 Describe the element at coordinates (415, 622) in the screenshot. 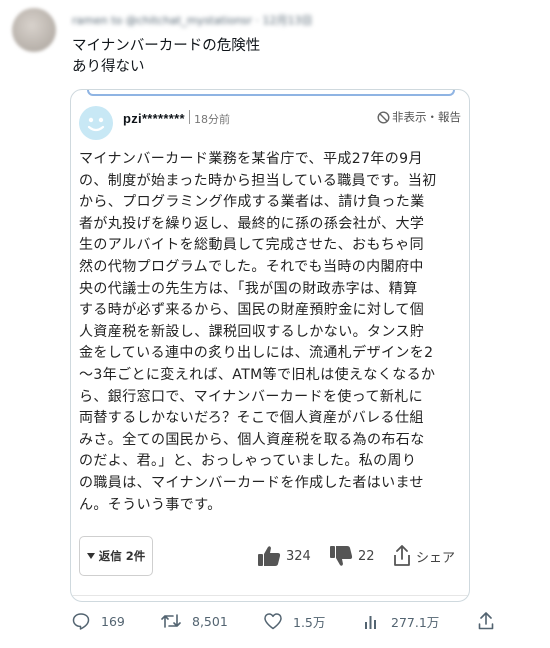

I see `views-count: 277.1万` at that location.